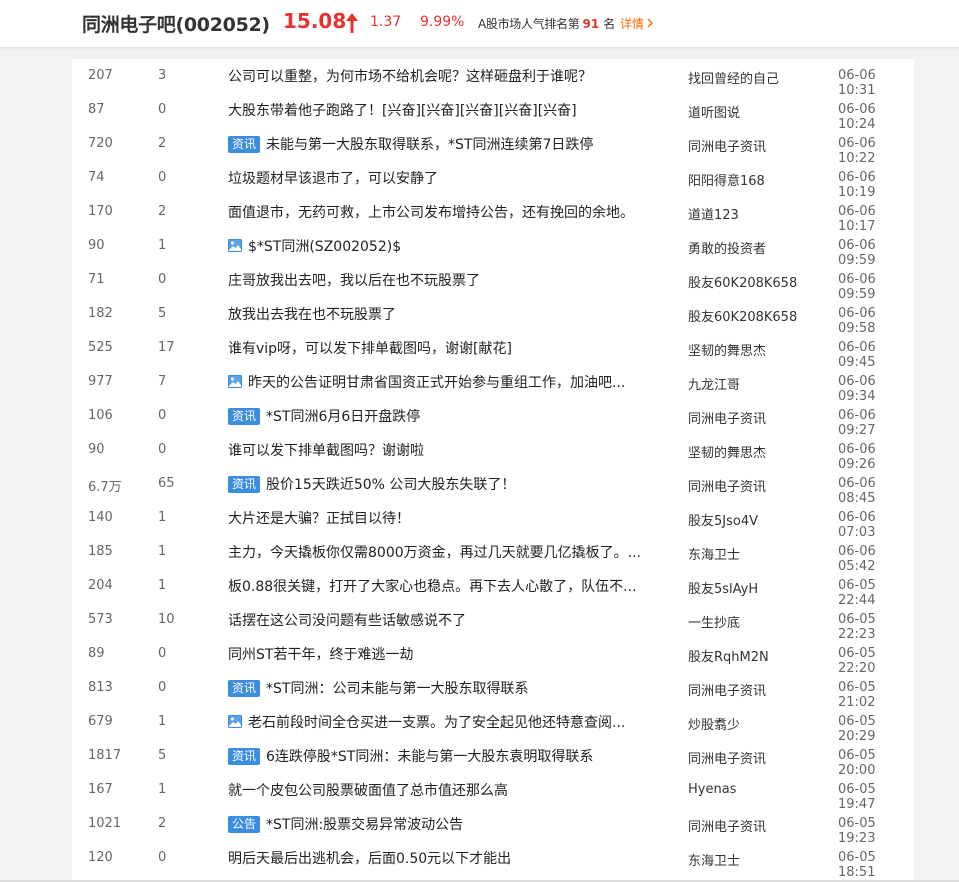  Describe the element at coordinates (397, 689) in the screenshot. I see `post-title-link: *ST同洲：公司未能与第一大股东取得联系` at that location.